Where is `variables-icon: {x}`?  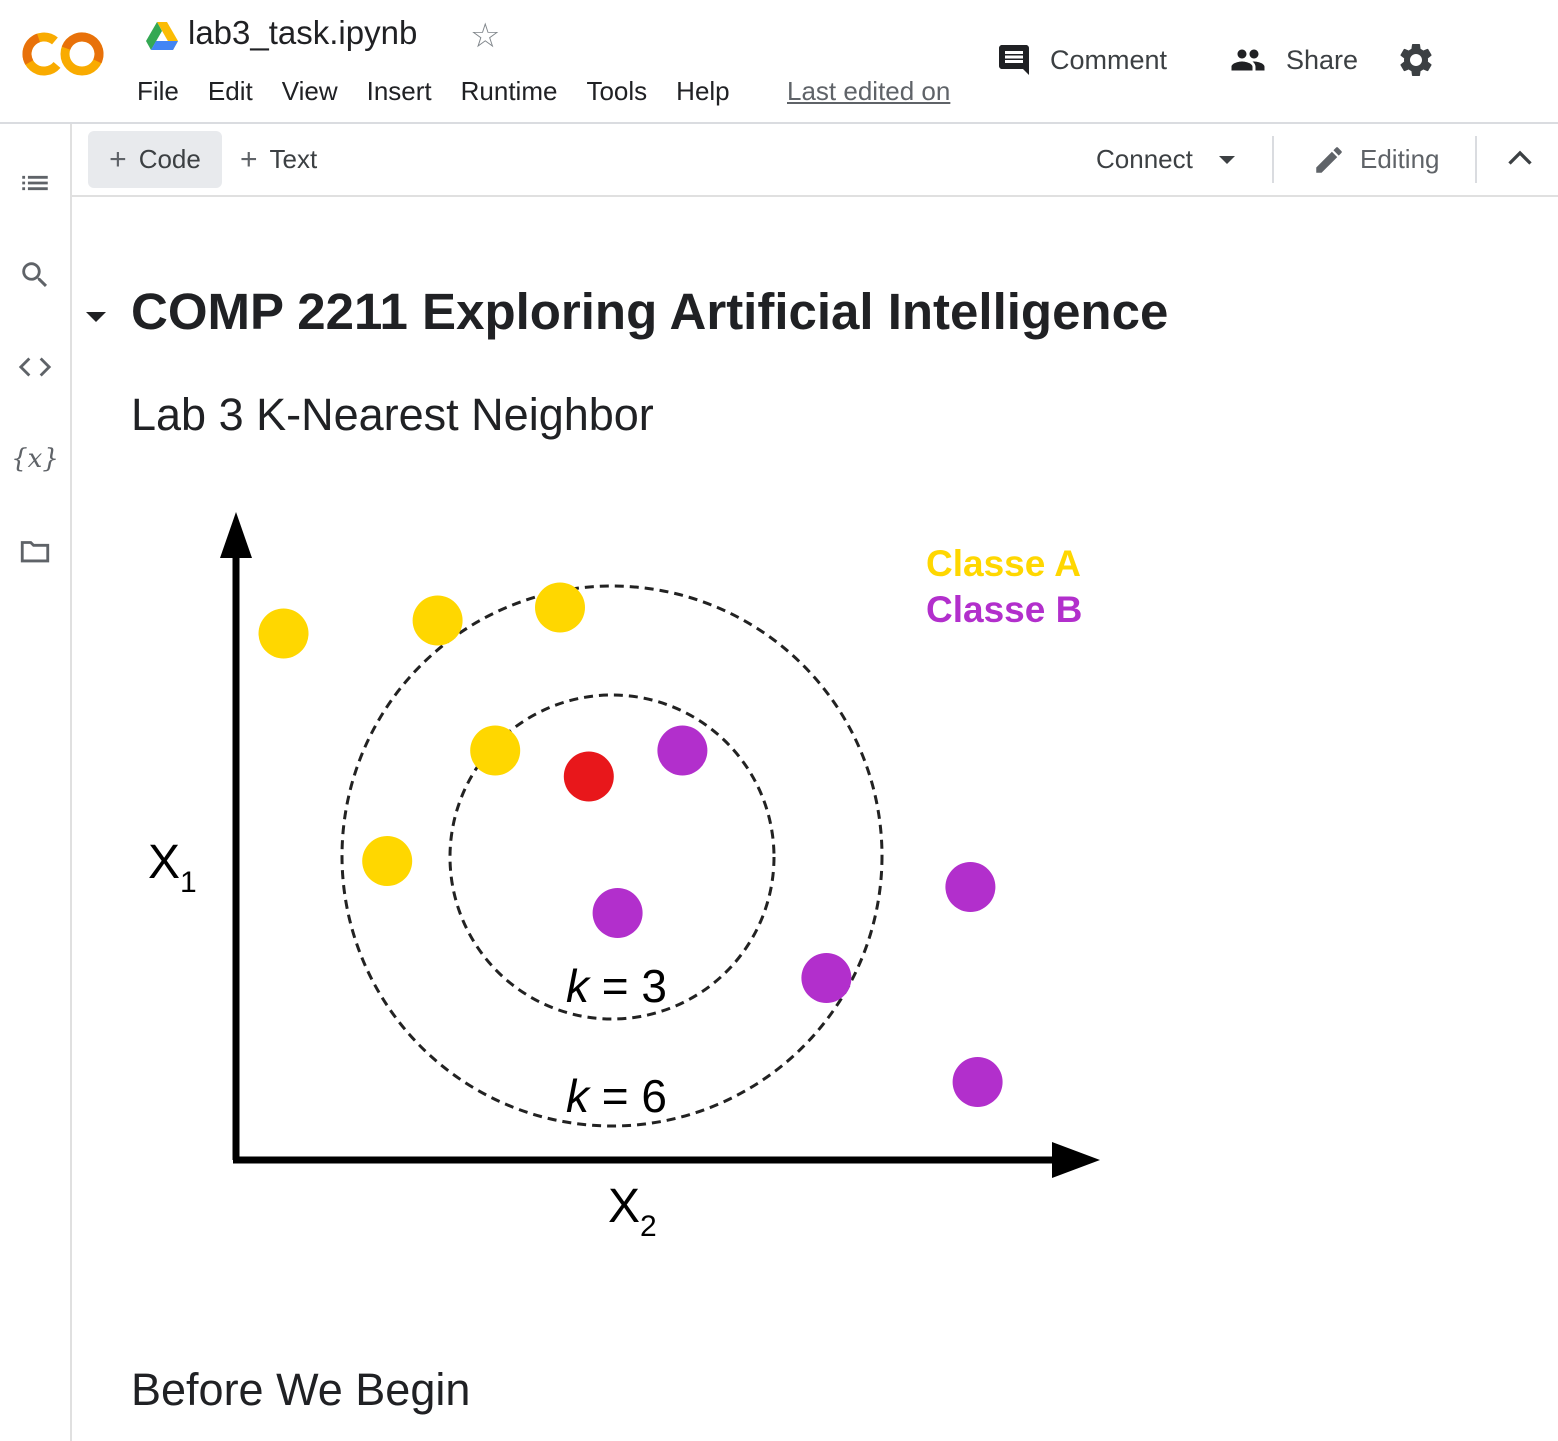
variables-icon: {x} is located at coordinates (35, 459).